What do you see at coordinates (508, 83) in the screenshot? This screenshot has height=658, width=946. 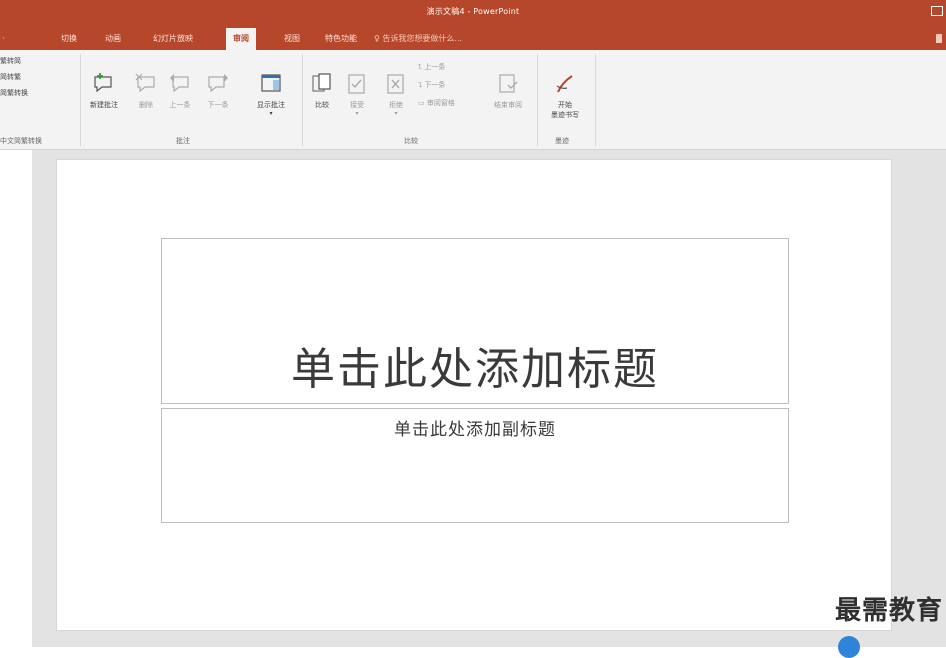 I see `end-review-icon` at bounding box center [508, 83].